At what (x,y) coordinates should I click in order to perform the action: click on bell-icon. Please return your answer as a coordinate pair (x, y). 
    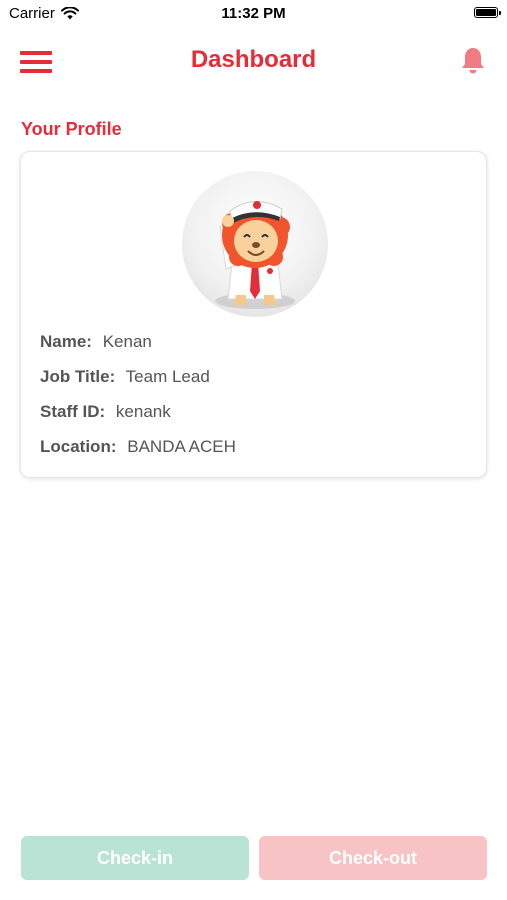
    Looking at the image, I should click on (473, 61).